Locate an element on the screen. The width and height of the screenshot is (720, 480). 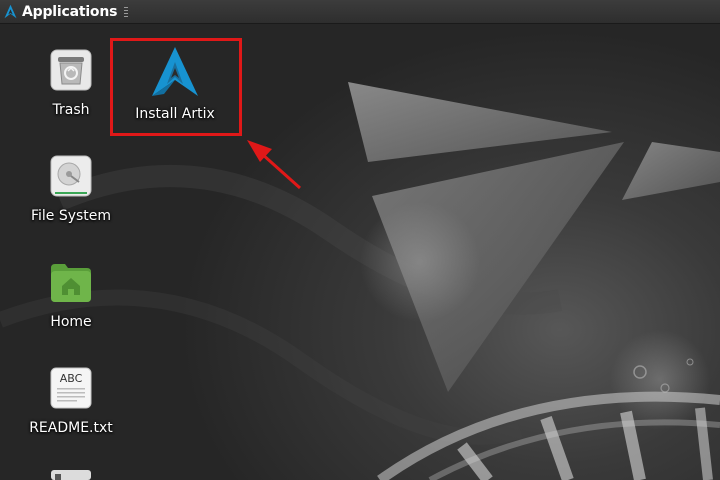
applications-menu-label: Applications is located at coordinates (70, 11).